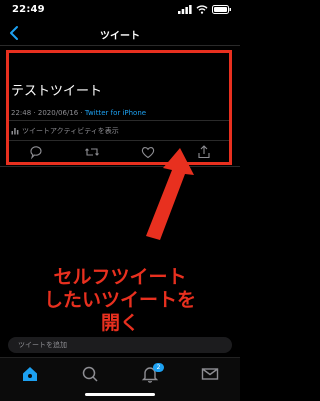 The height and width of the screenshot is (401, 320). I want to click on home-indicator, so click(120, 394).